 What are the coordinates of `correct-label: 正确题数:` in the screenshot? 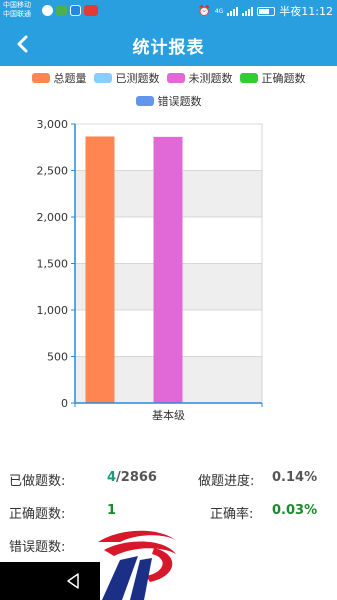 It's located at (37, 514).